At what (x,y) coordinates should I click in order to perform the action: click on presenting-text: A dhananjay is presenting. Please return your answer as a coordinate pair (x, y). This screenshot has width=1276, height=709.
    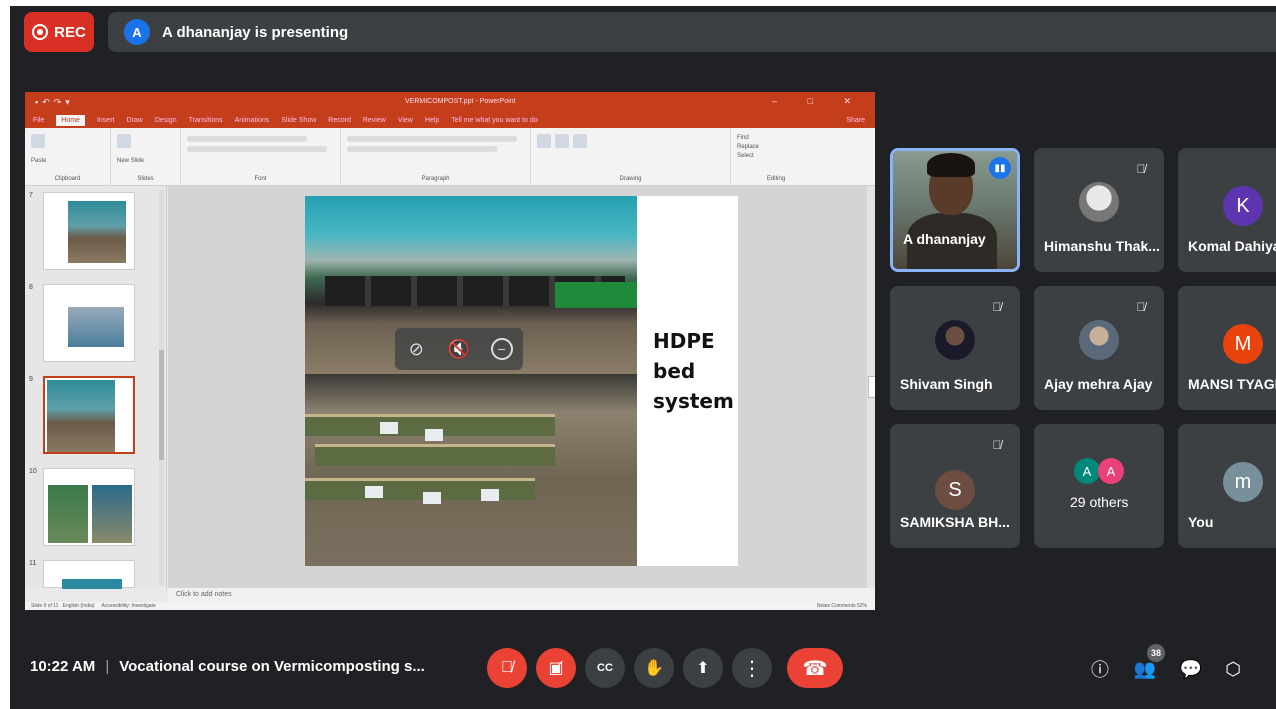
    Looking at the image, I should click on (255, 32).